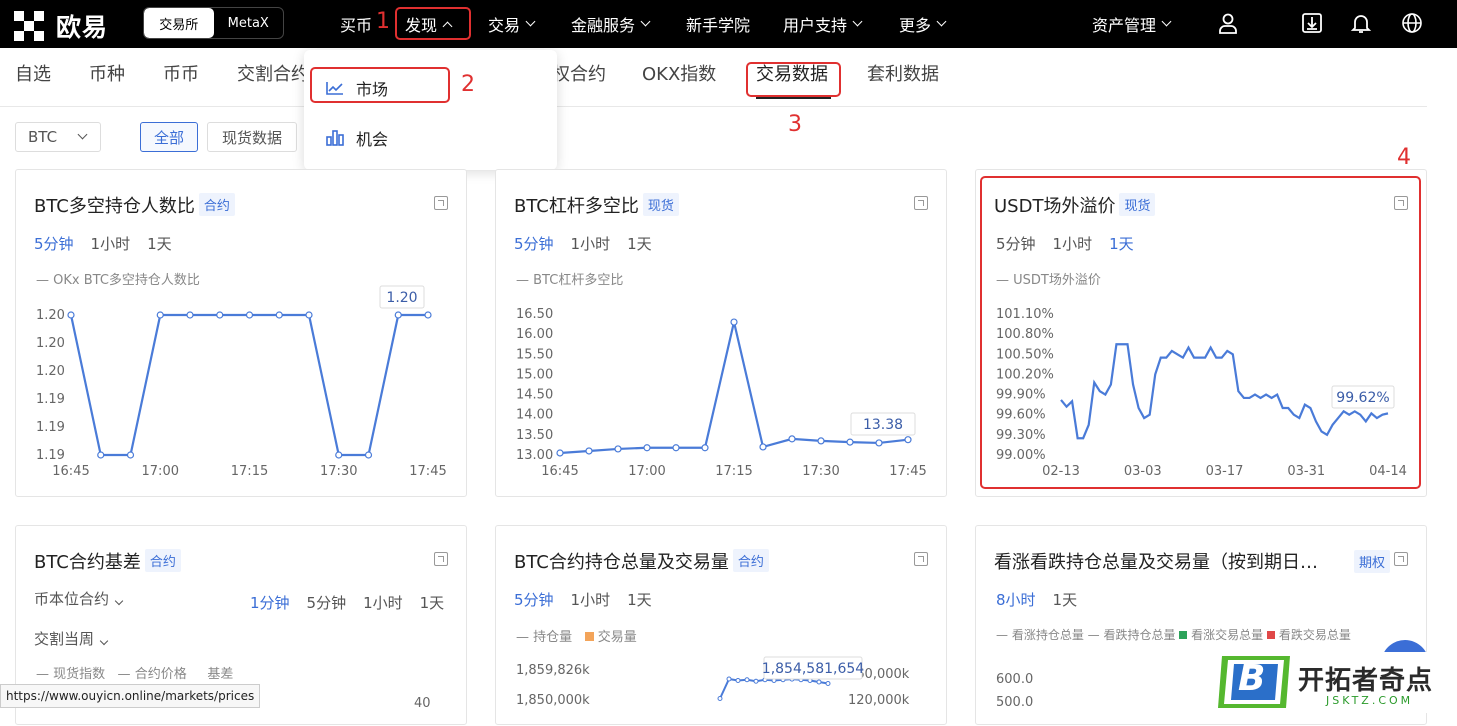 The width and height of the screenshot is (1457, 726). What do you see at coordinates (220, 674) in the screenshot?
I see `legend-basis: 基差` at bounding box center [220, 674].